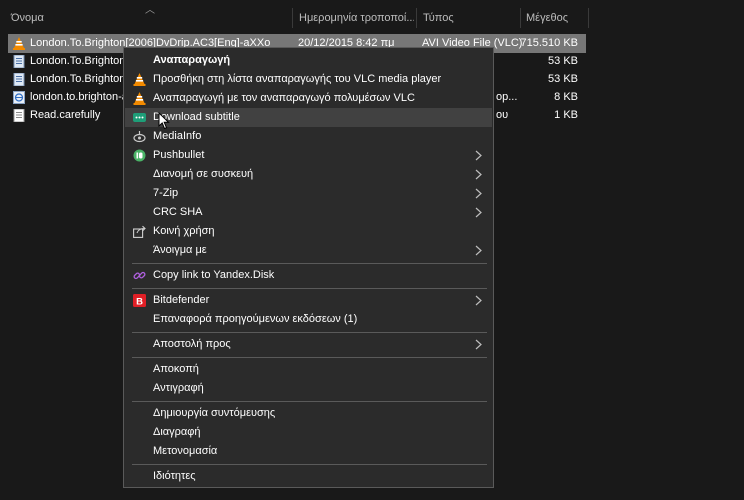  What do you see at coordinates (181, 300) in the screenshot?
I see `menu-item-label: Bitdefender` at bounding box center [181, 300].